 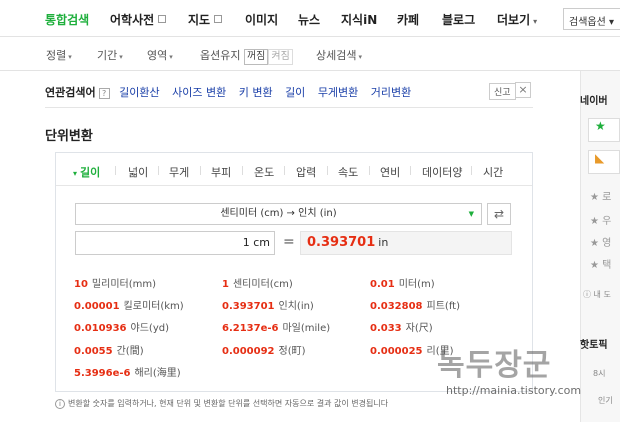 What do you see at coordinates (338, 92) in the screenshot?
I see `related-keyword: 무게변환` at bounding box center [338, 92].